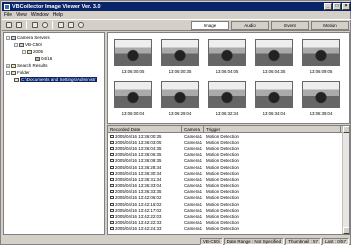  I want to click on menu-window: Window, so click(40, 15).